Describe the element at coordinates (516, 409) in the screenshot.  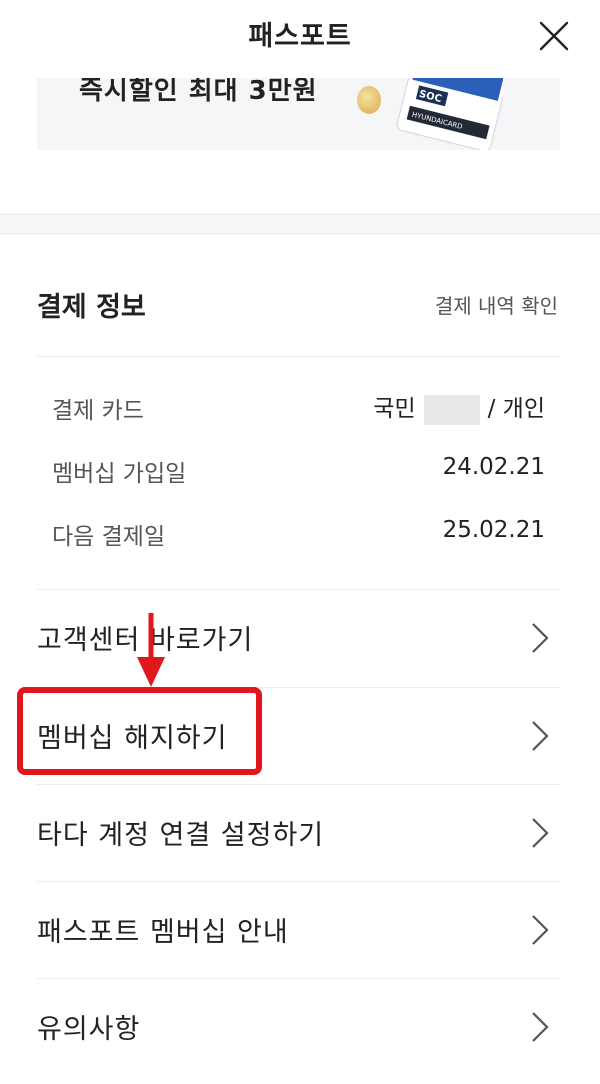
I see `card-type: / 개인` at that location.